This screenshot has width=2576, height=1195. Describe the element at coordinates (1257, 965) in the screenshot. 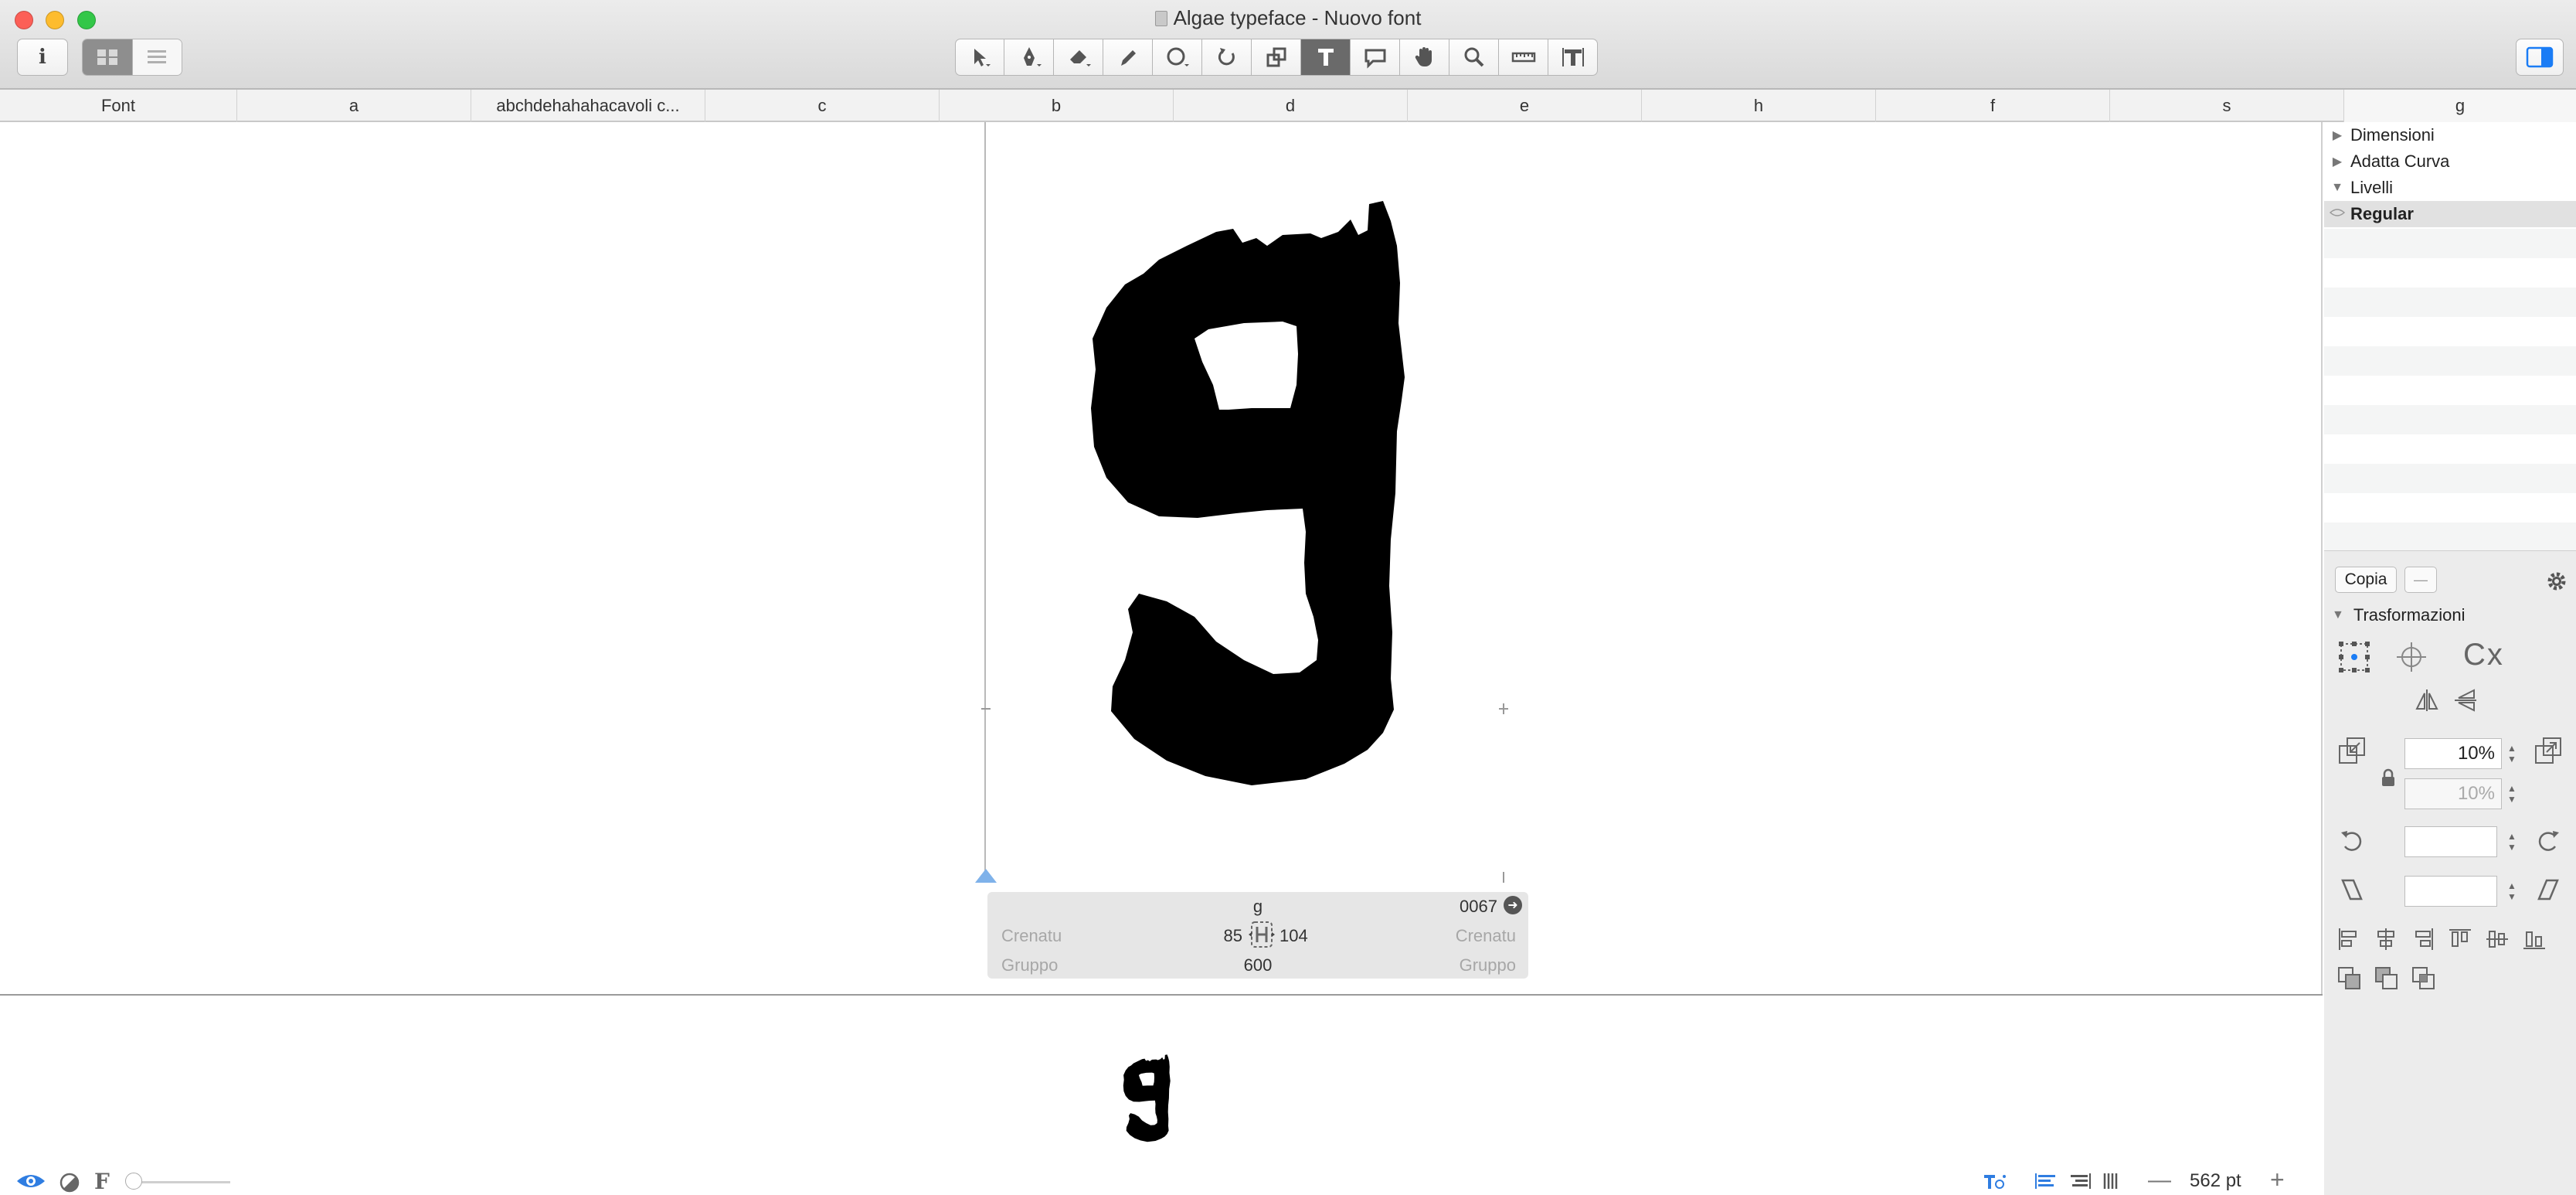

I see `advance-width-field: 600` at that location.